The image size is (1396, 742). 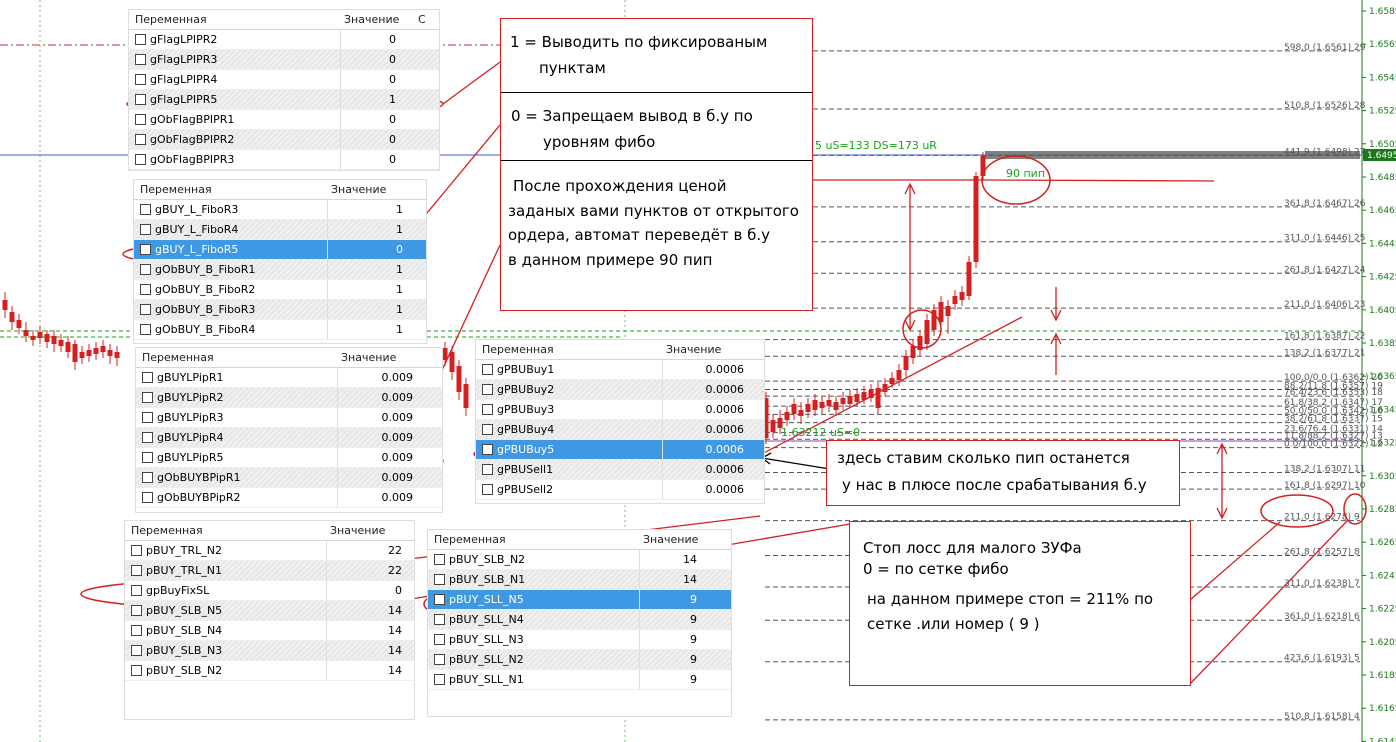 I want to click on variable-row: gBUY_L_FiboR5 0, so click(x=280, y=250).